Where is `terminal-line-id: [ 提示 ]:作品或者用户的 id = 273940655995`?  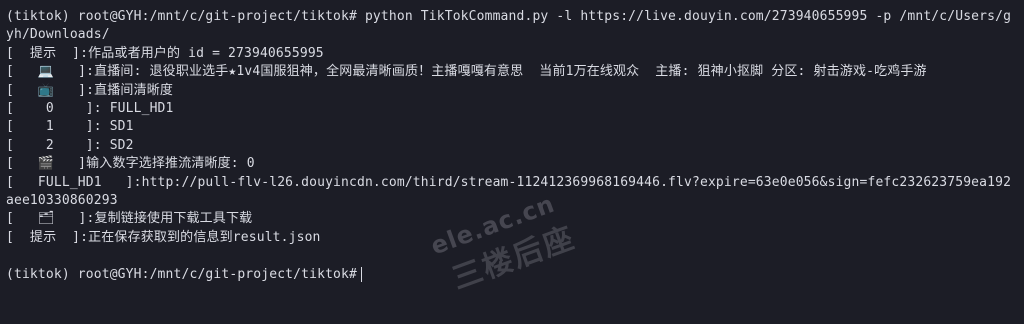
terminal-line-id: [ 提示 ]:作品或者用户的 id = 273940655995 is located at coordinates (165, 53).